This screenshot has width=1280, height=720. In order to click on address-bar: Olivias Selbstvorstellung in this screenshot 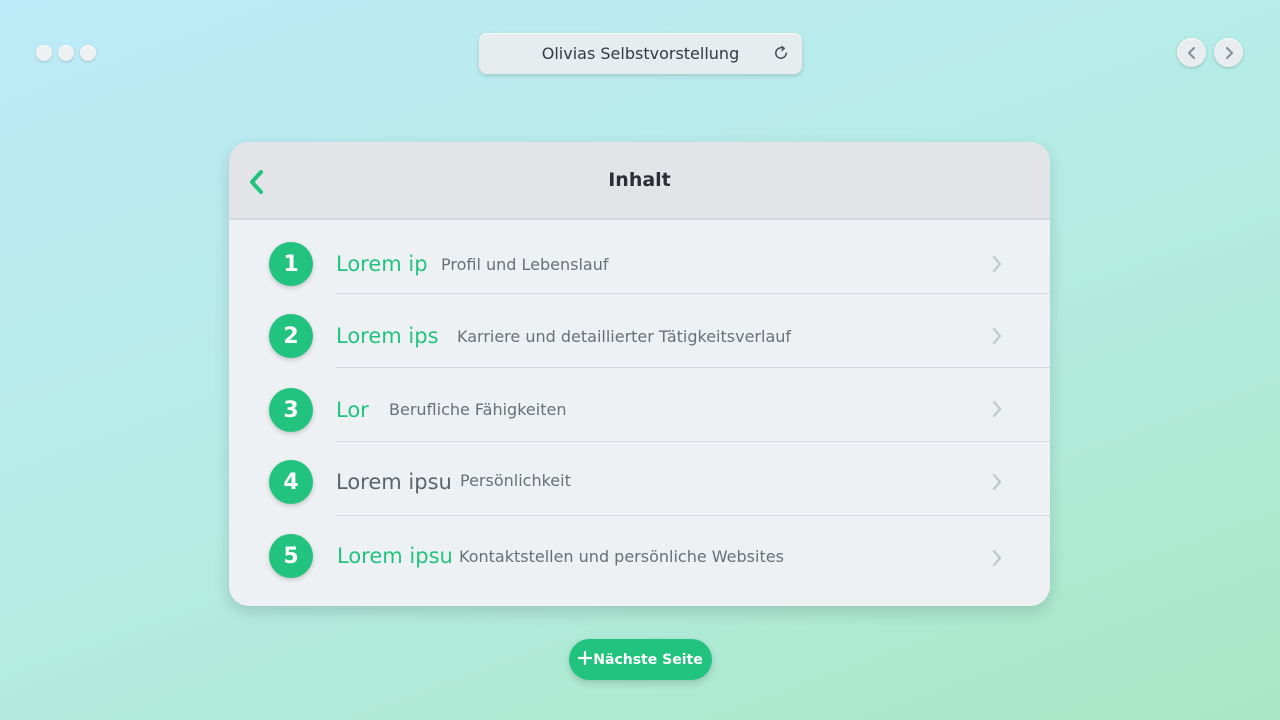, I will do `click(640, 53)`.